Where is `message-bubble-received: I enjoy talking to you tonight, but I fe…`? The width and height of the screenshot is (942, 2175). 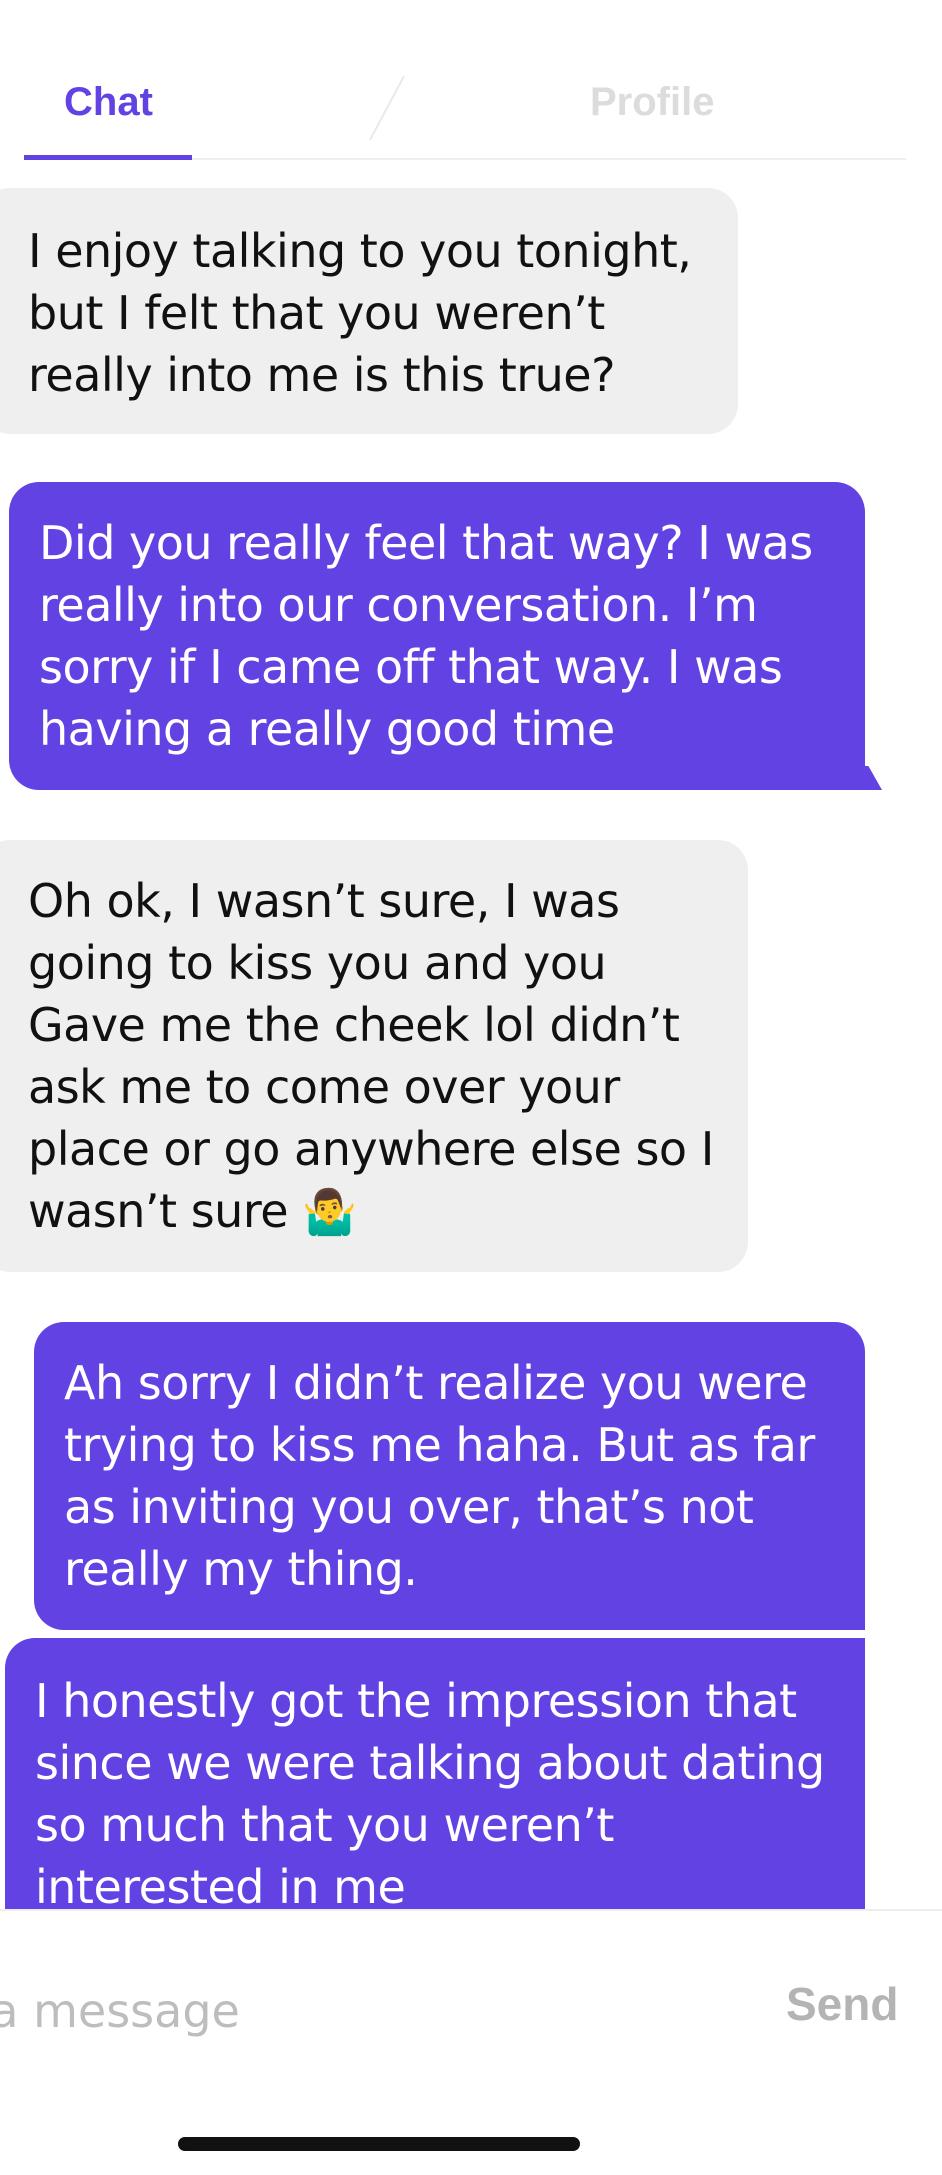 message-bubble-received: I enjoy talking to you tonight, but I fe… is located at coordinates (369, 311).